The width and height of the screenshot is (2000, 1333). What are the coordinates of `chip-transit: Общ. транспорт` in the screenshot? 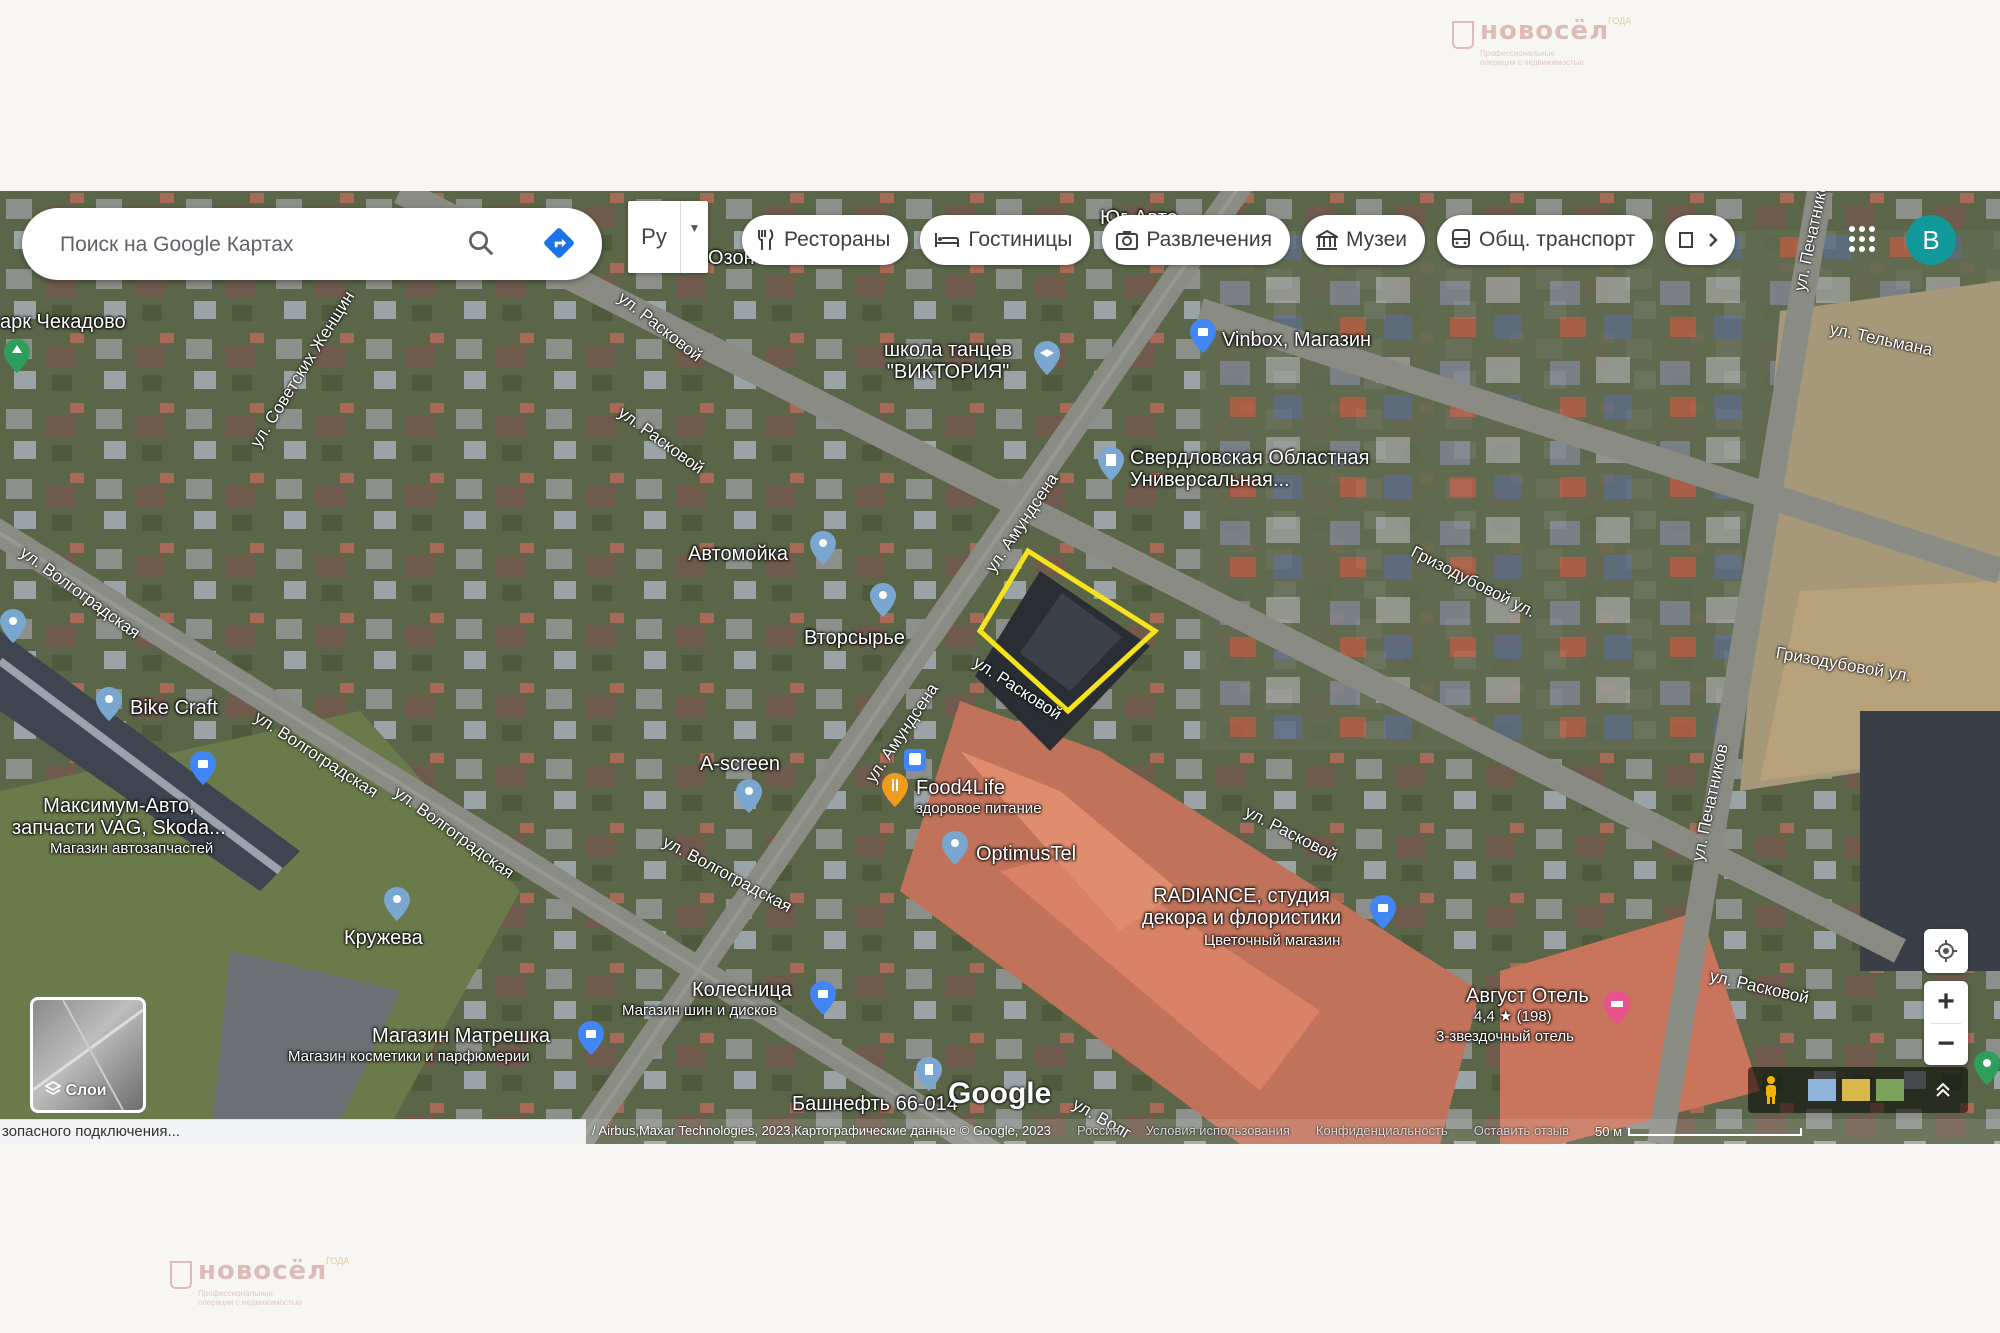 It's located at (1545, 240).